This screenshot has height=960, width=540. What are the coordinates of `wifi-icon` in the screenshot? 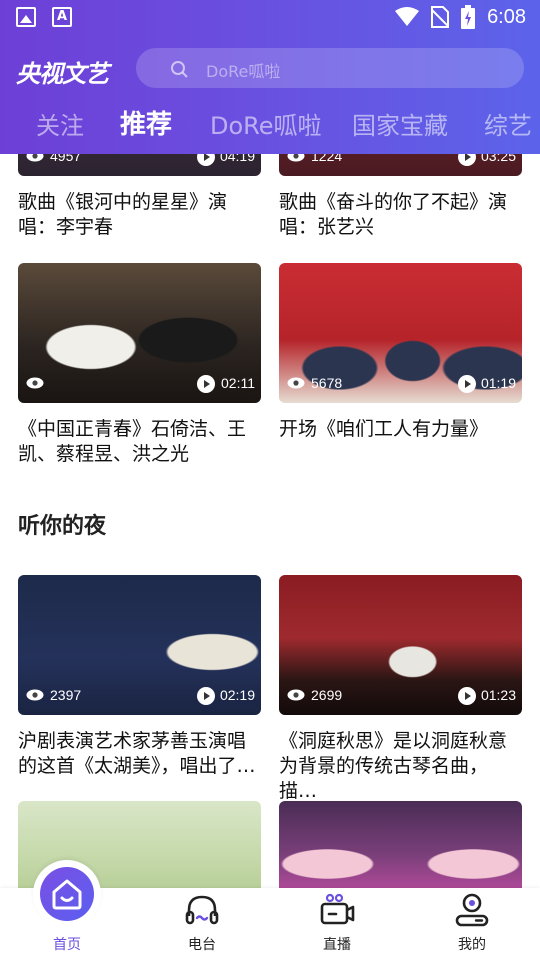 It's located at (407, 16).